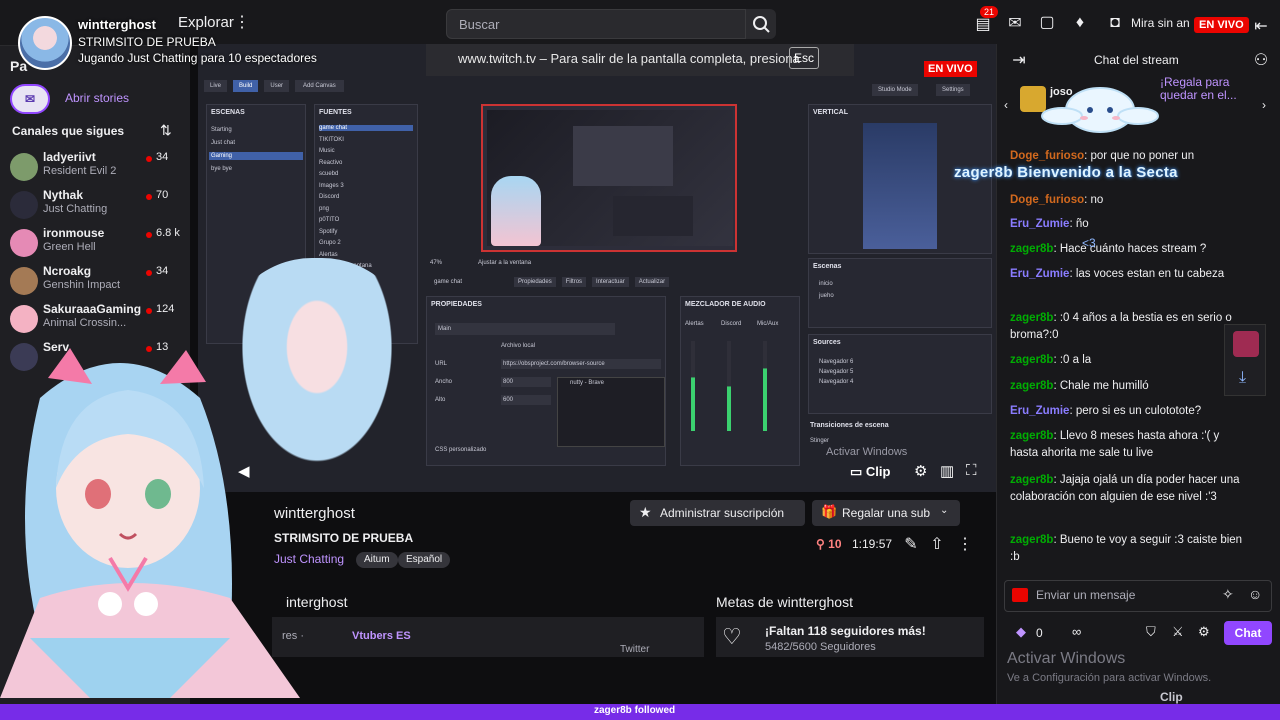 The width and height of the screenshot is (1280, 720). What do you see at coordinates (331, 185) in the screenshot?
I see `obs-source-item: Images 3` at bounding box center [331, 185].